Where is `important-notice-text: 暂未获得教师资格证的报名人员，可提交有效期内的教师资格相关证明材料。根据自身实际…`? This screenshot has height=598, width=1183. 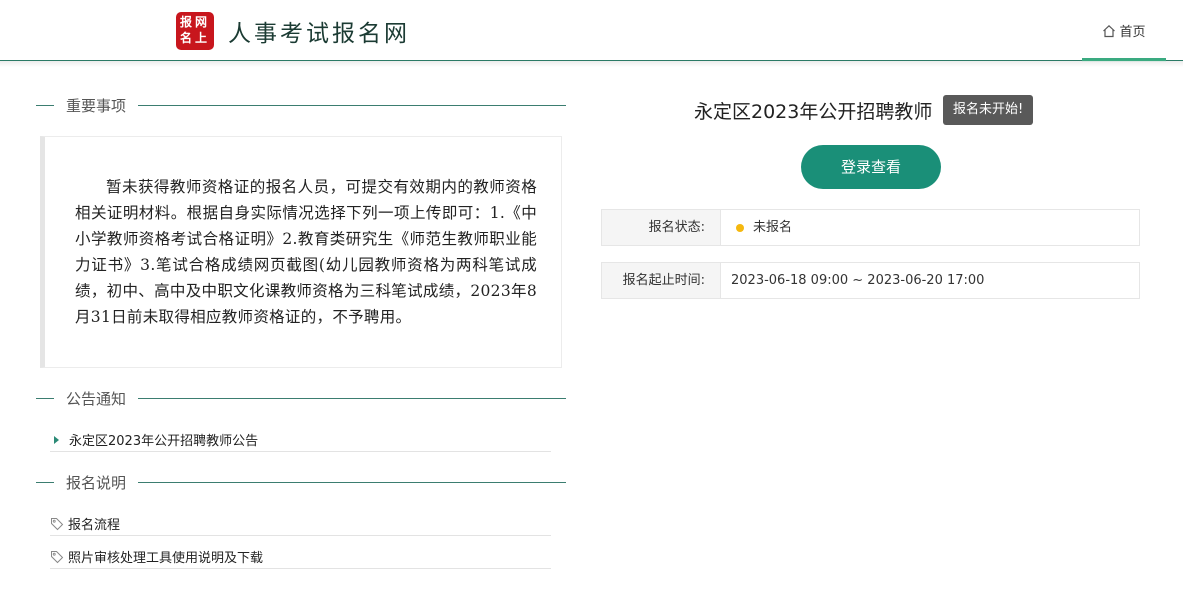 important-notice-text: 暂未获得教师资格证的报名人员，可提交有效期内的教师资格相关证明材料。根据自身实际… is located at coordinates (306, 252).